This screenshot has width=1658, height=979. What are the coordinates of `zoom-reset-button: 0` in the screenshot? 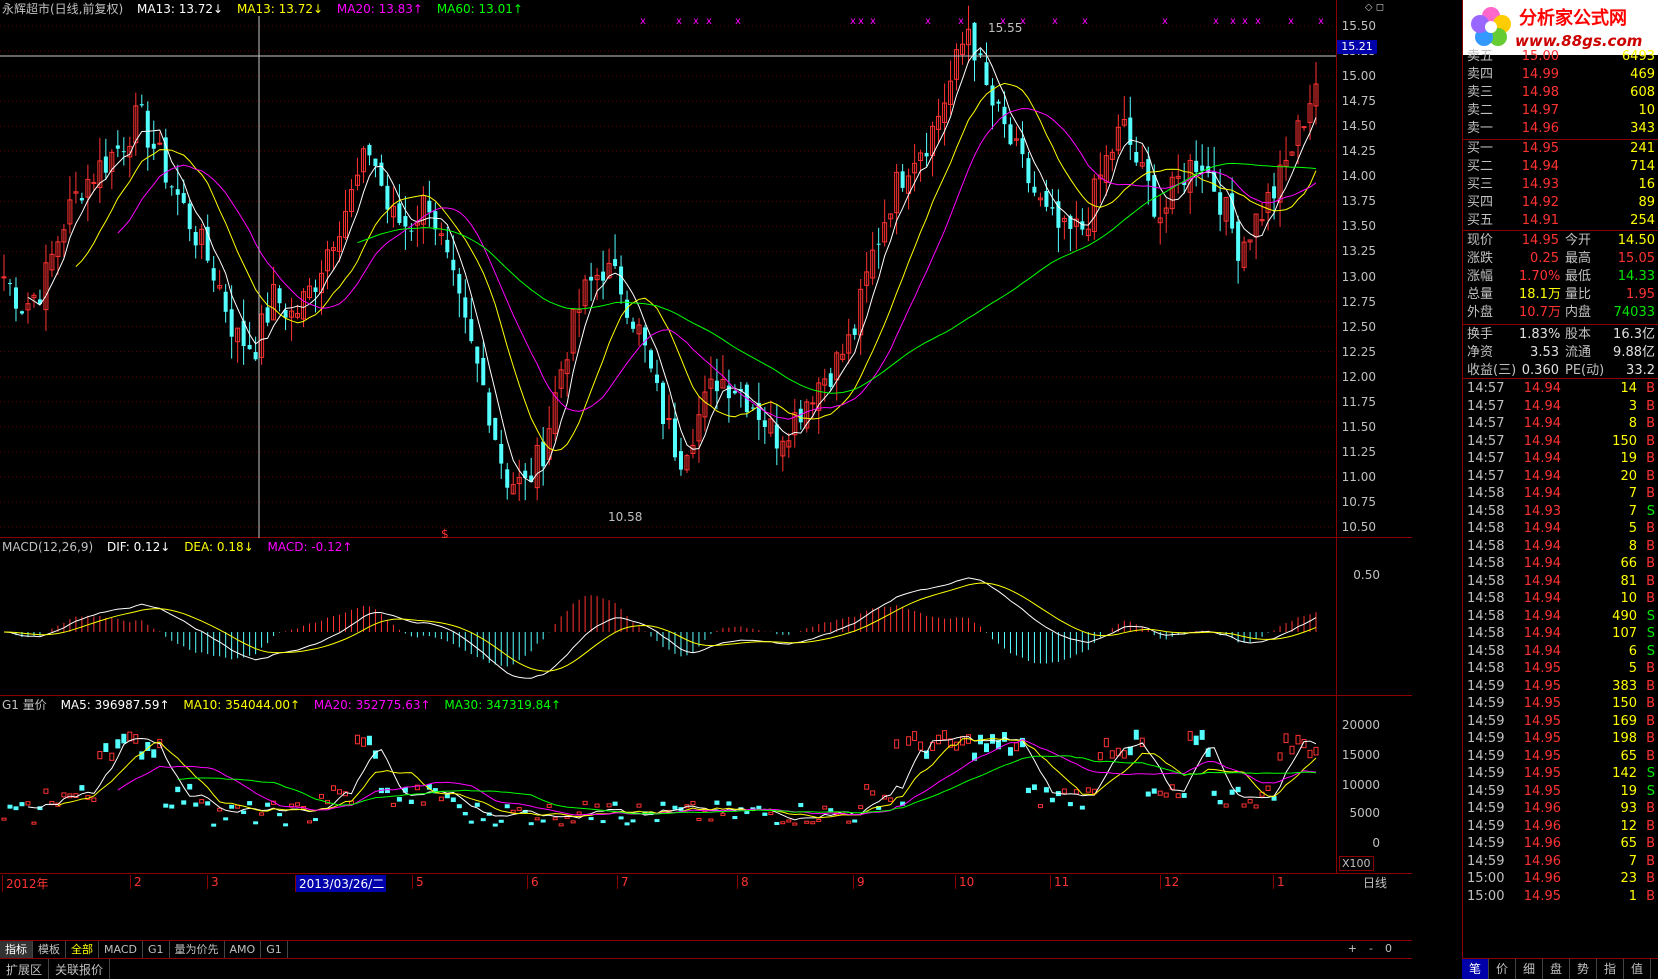 It's located at (1388, 949).